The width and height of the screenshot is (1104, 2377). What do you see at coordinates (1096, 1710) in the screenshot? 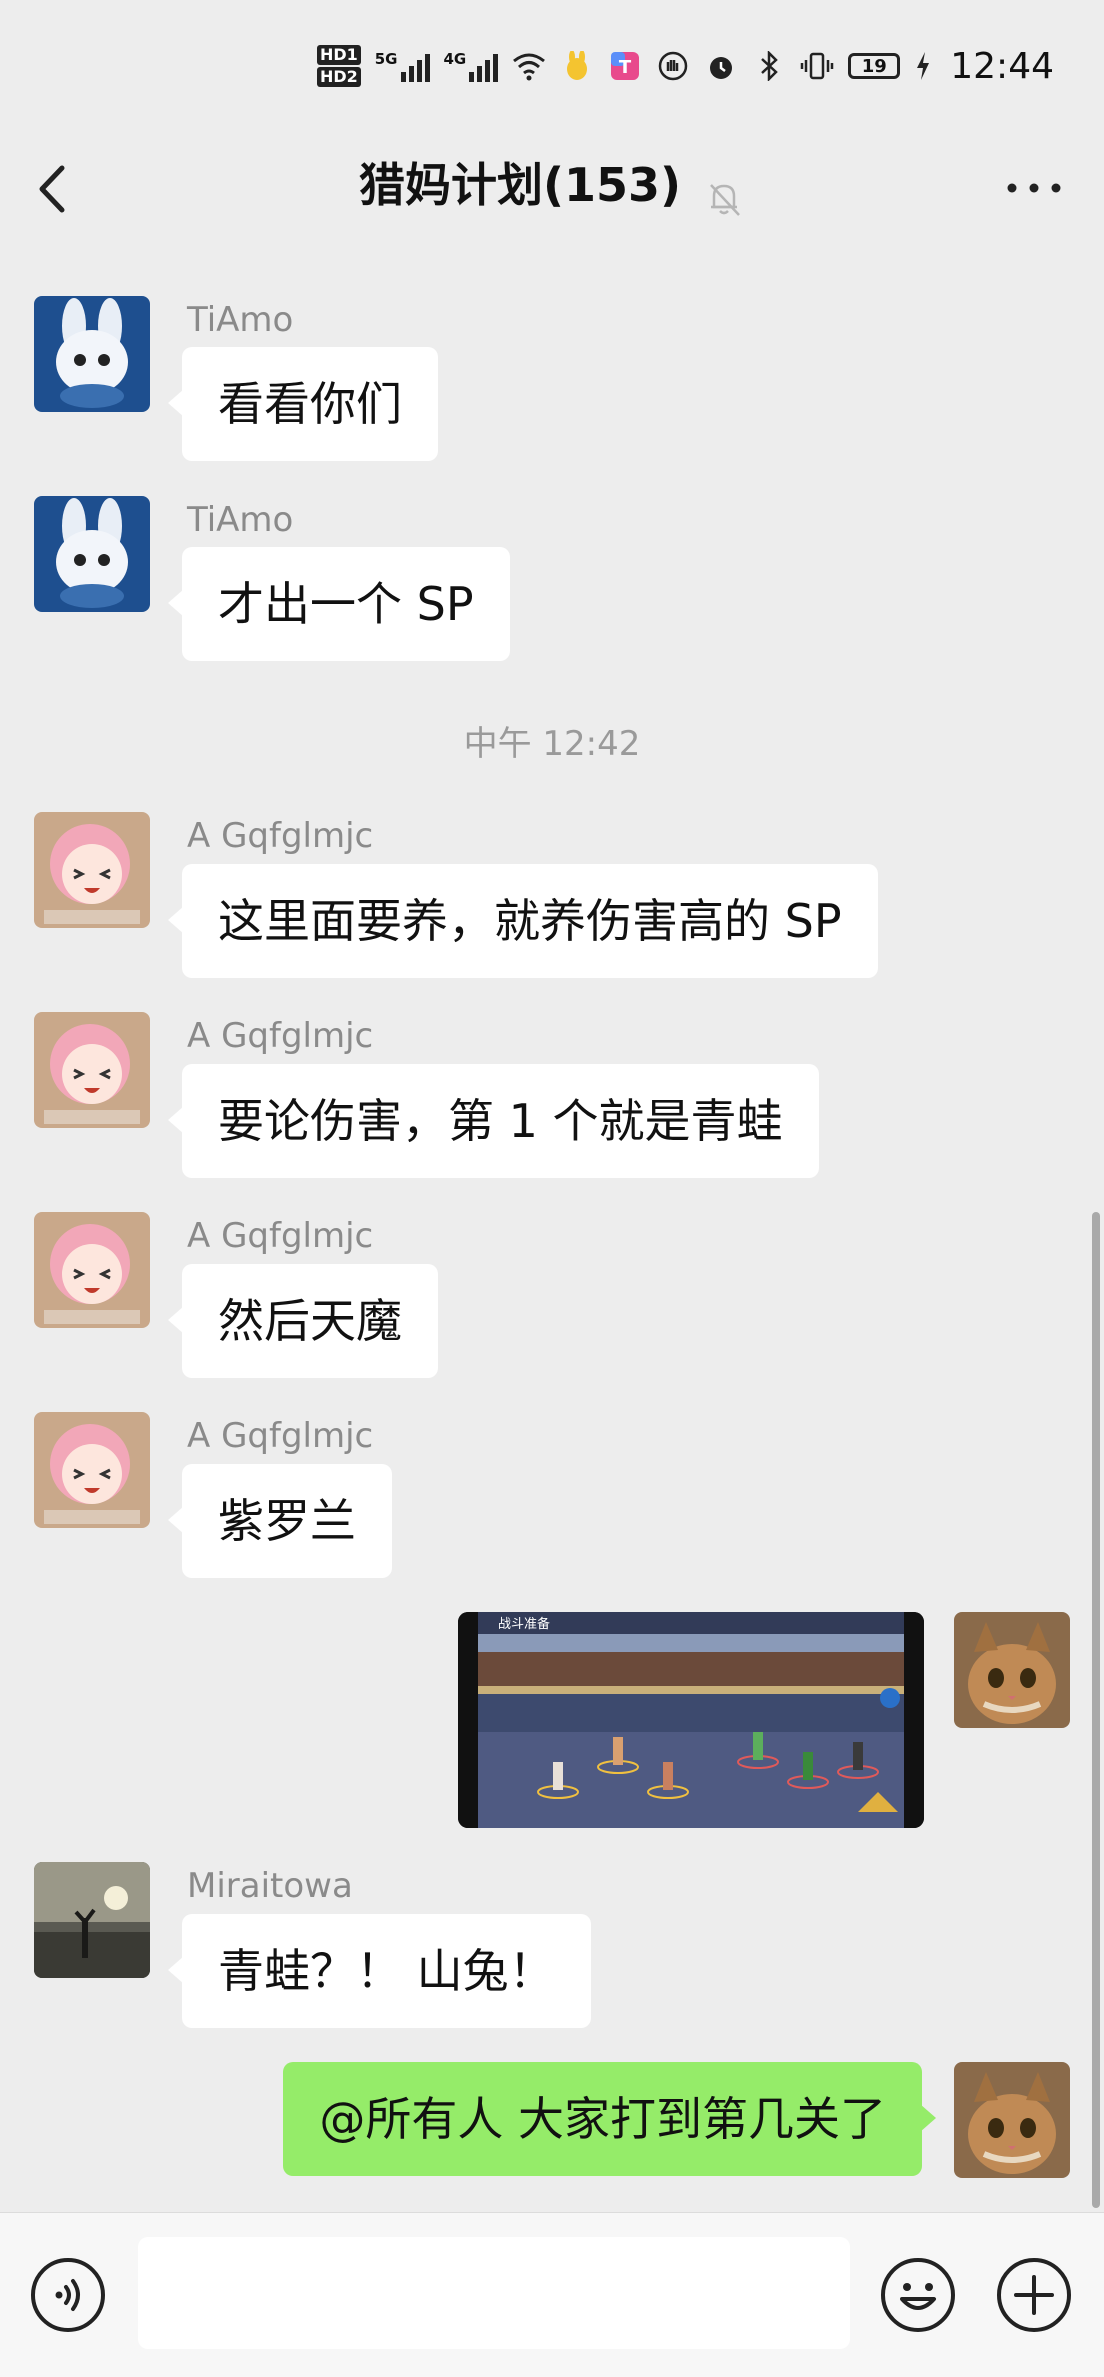
I see `scrollbar` at bounding box center [1096, 1710].